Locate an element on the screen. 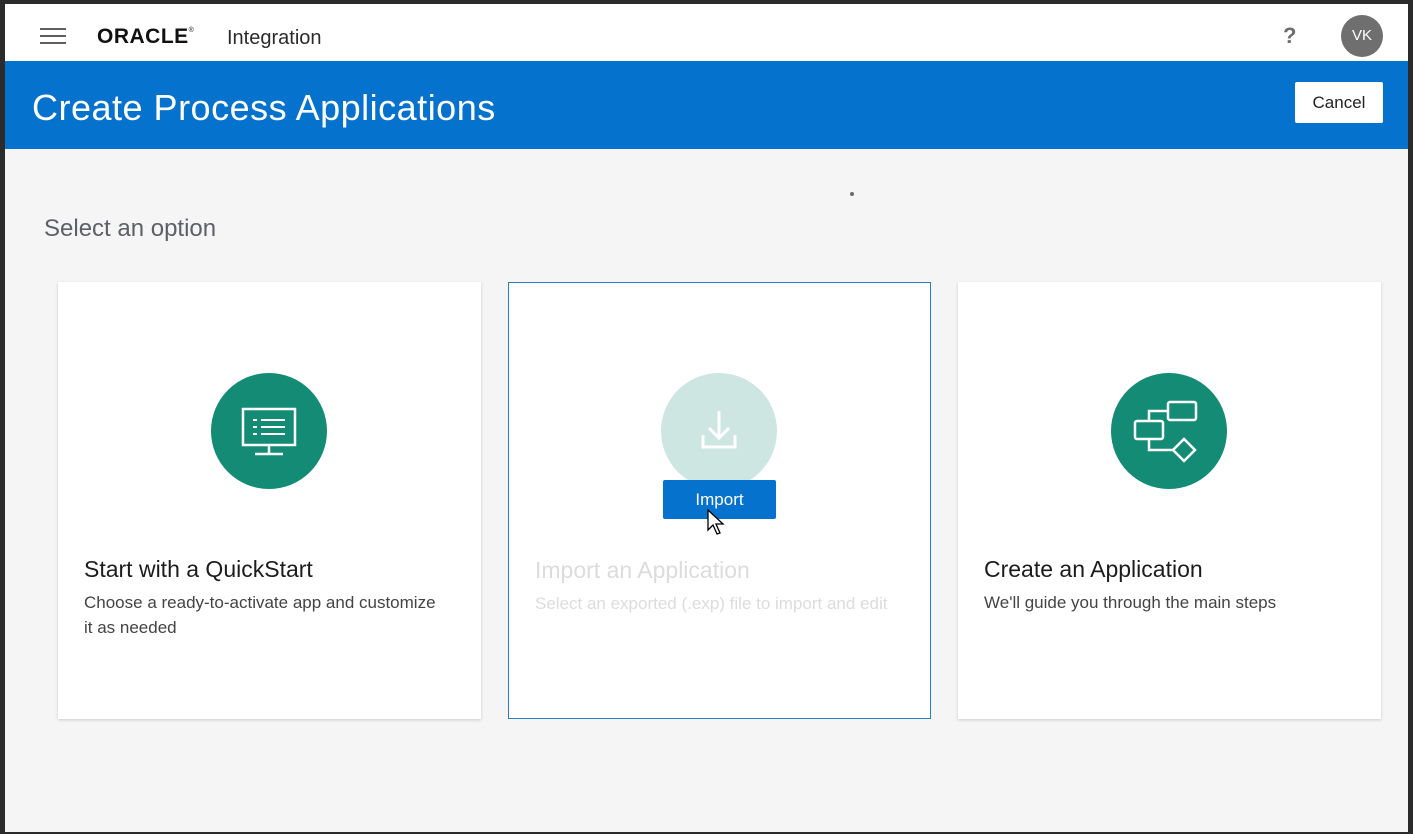 This screenshot has height=834, width=1413. page-header-banner: Create Process Applications Cancel is located at coordinates (706, 105).